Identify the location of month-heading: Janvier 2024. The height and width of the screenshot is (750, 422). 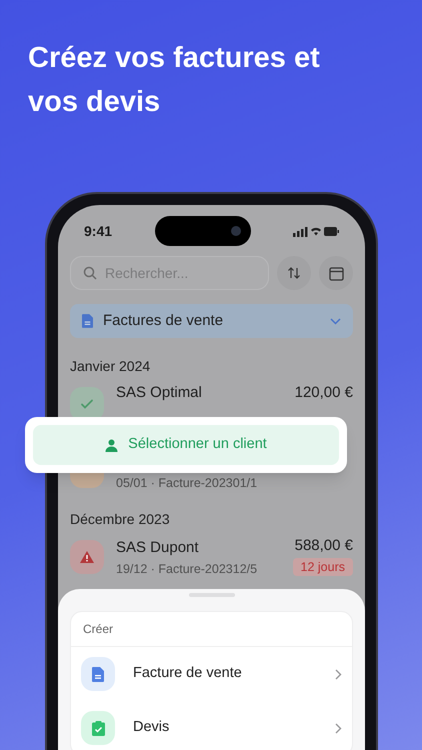
(111, 366).